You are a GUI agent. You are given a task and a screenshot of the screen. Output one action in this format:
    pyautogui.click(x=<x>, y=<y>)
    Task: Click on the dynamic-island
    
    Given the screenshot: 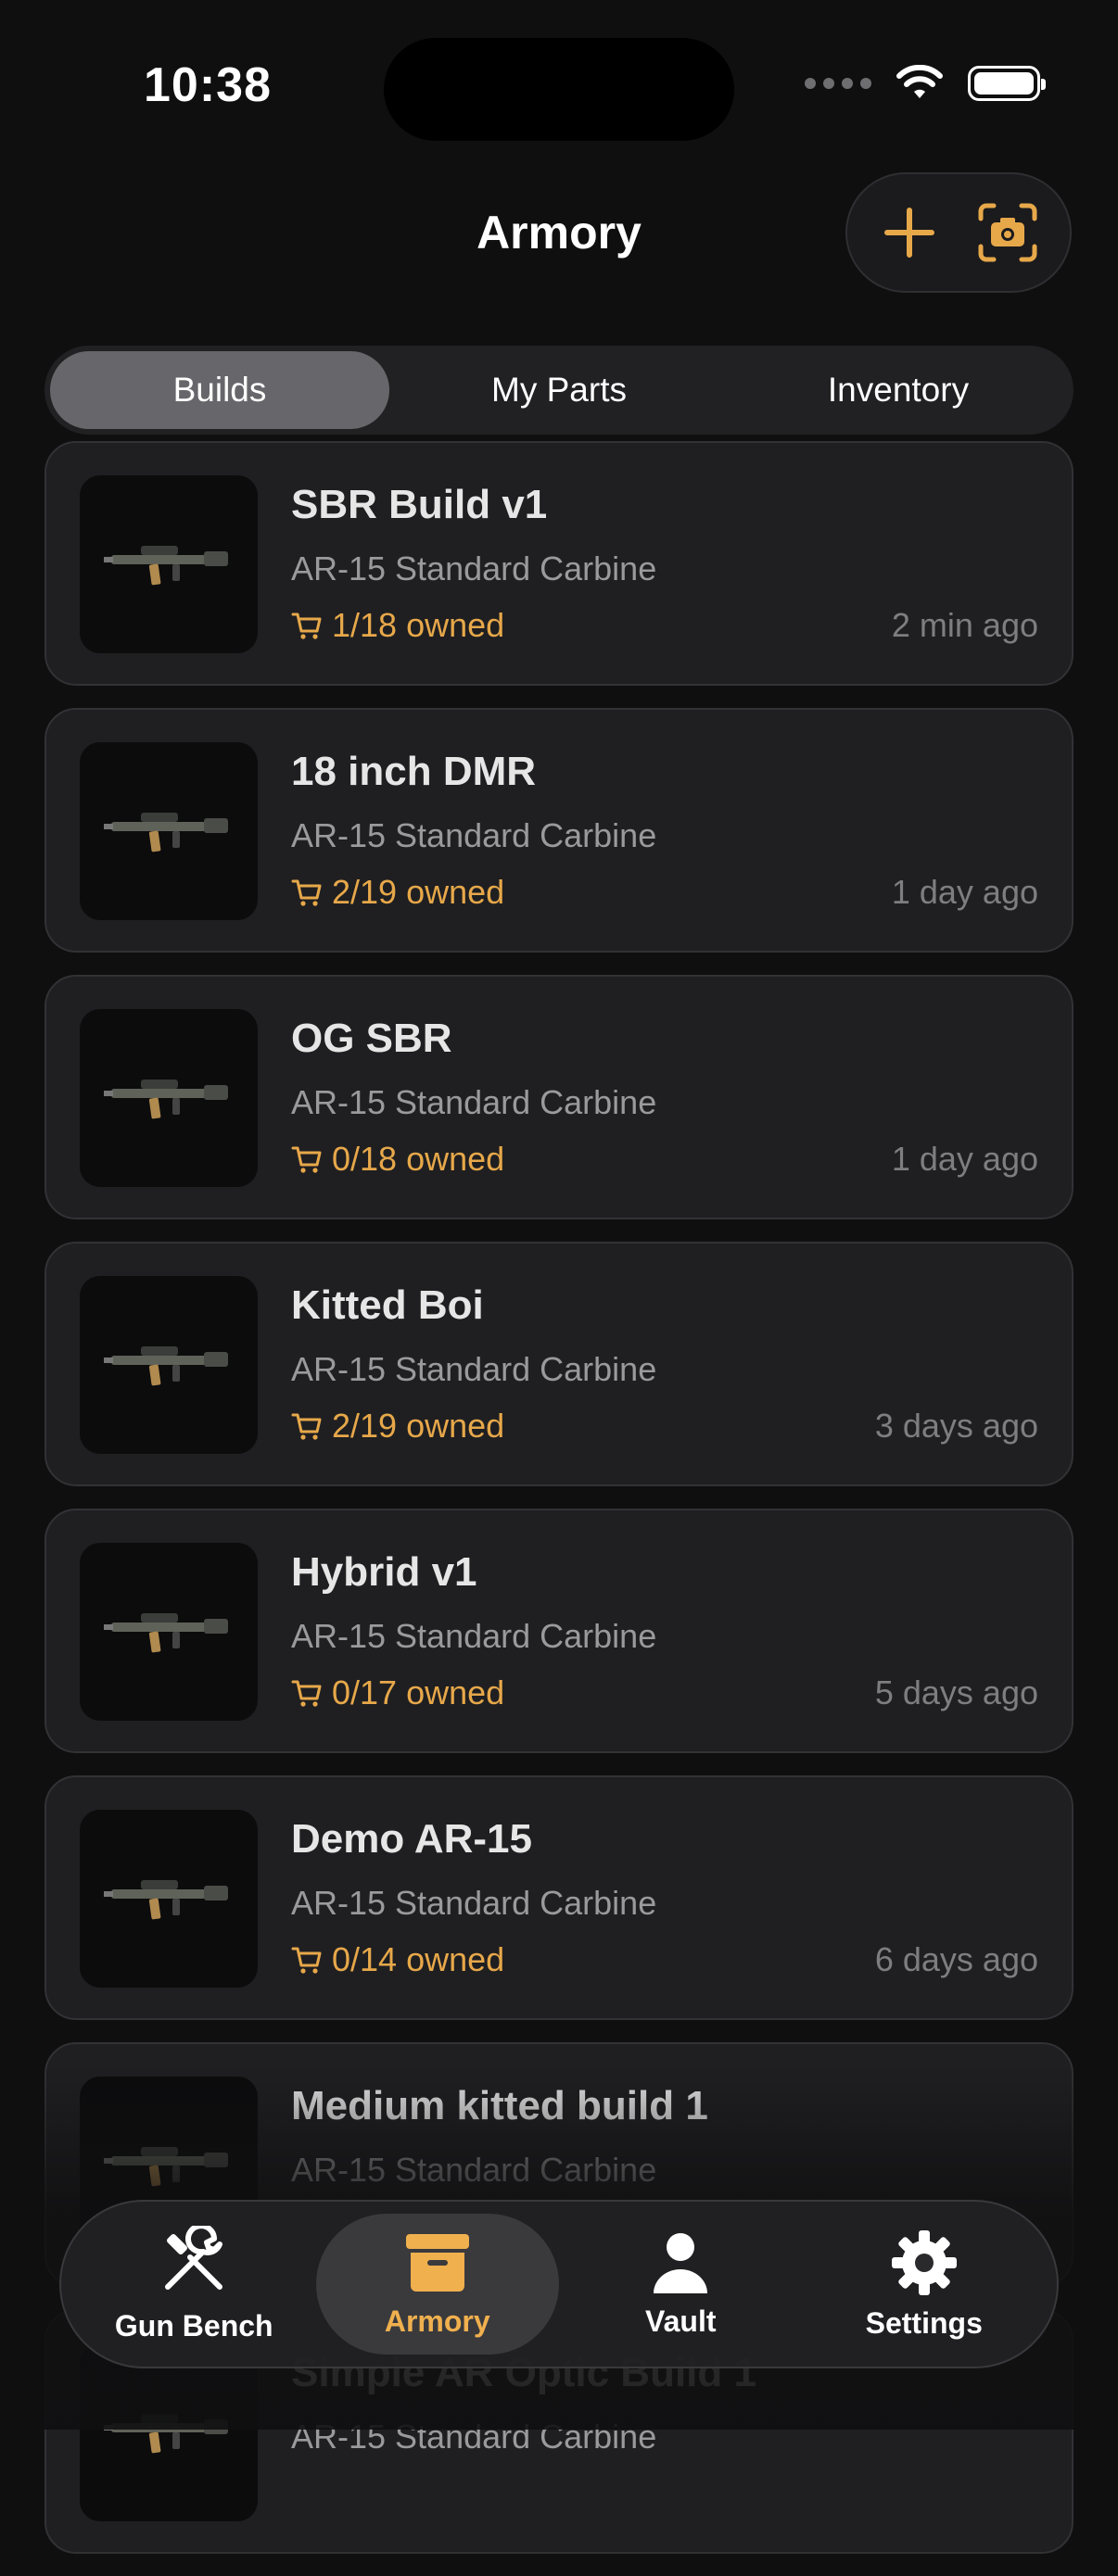 What is the action you would take?
    pyautogui.click(x=559, y=89)
    